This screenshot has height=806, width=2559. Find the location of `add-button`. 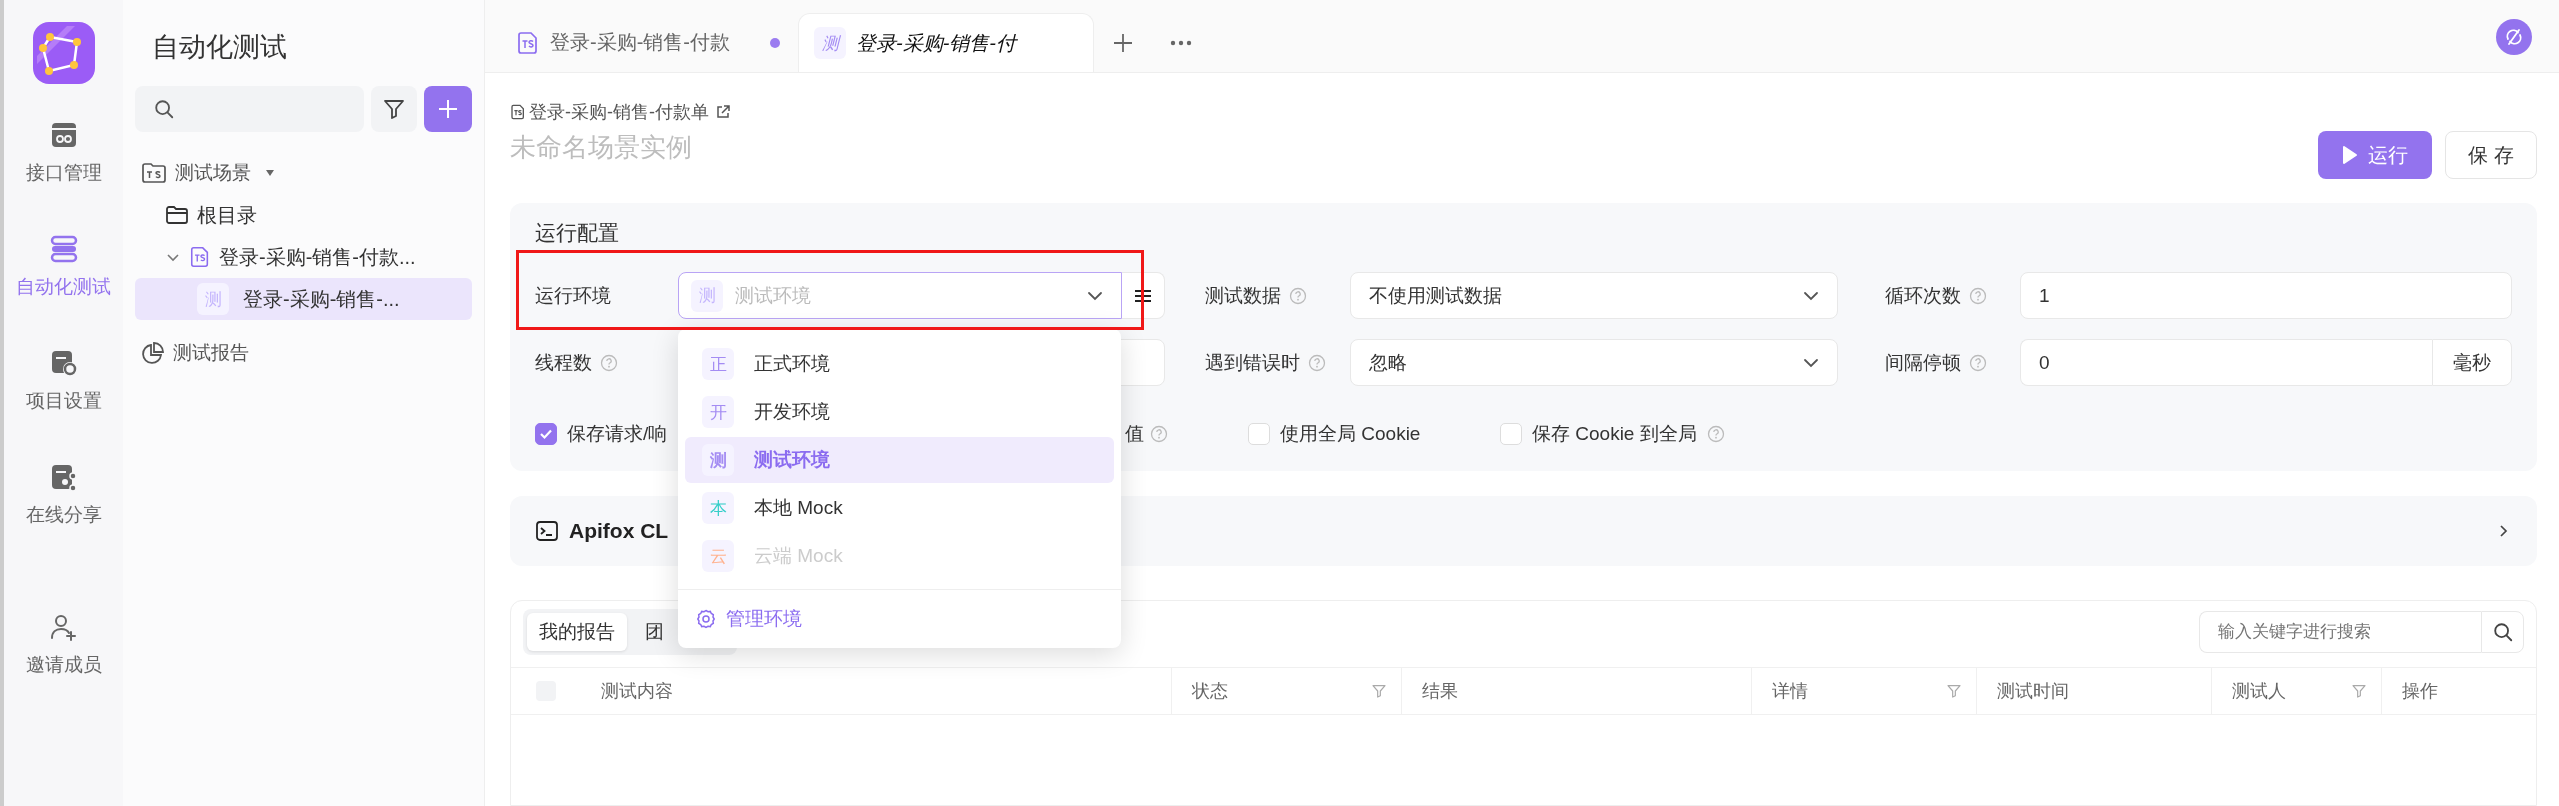

add-button is located at coordinates (448, 109).